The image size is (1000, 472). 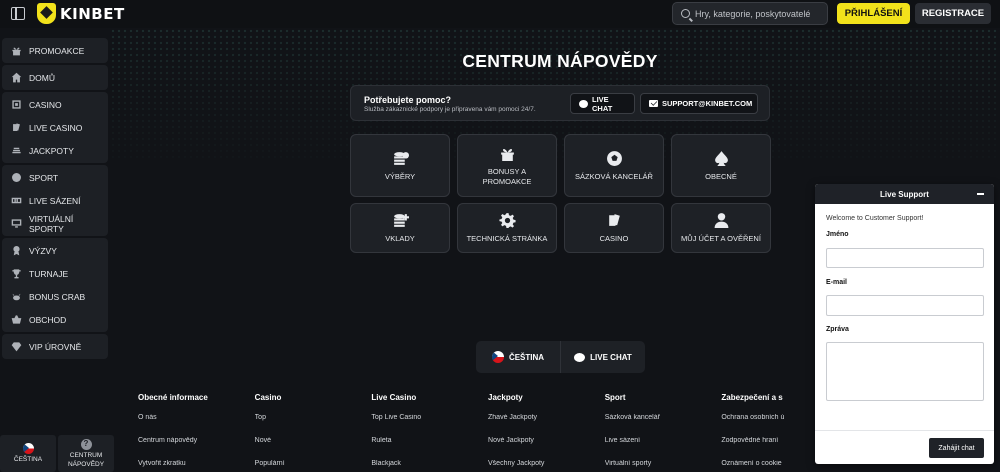 What do you see at coordinates (663, 425) in the screenshot?
I see `footer-link: Sázková kancelář` at bounding box center [663, 425].